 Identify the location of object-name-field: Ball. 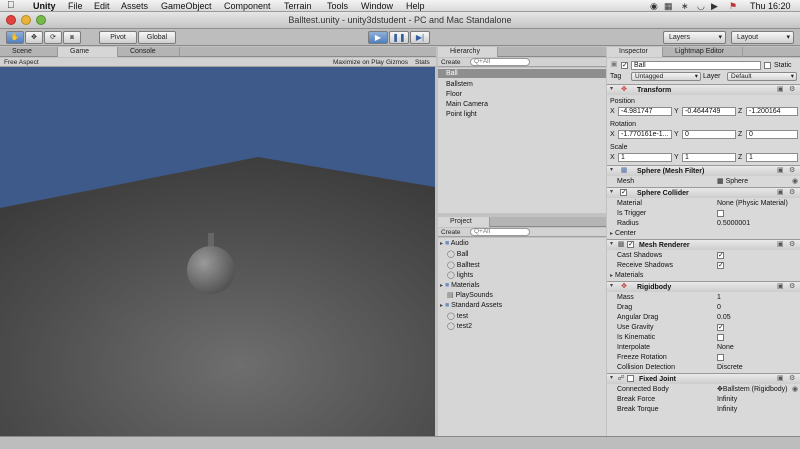
(696, 65).